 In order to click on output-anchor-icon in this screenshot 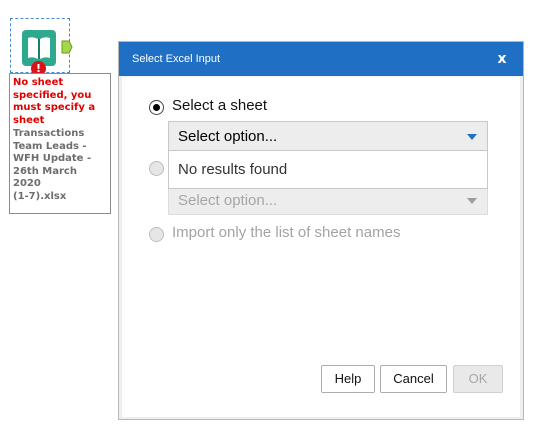, I will do `click(67, 47)`.